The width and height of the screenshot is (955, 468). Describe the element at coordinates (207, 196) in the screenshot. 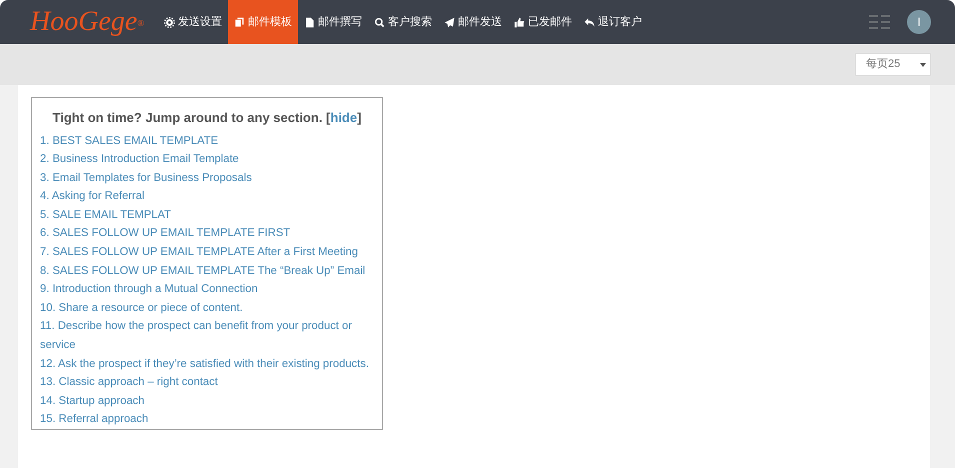

I see `toc-link: 4. Asking for Referral` at that location.